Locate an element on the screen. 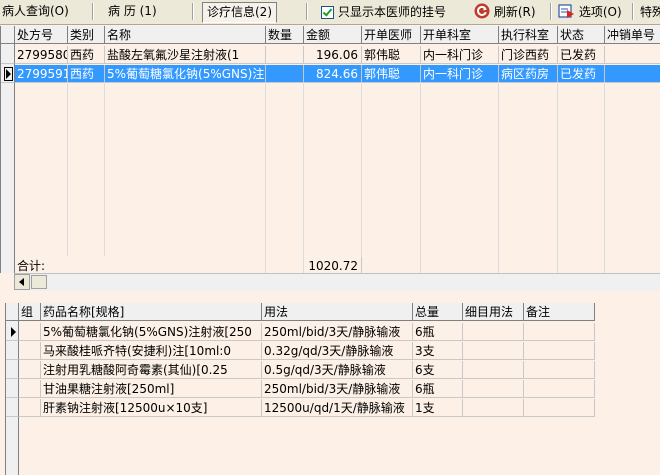  total-qty-cell: 6支 is located at coordinates (438, 370).